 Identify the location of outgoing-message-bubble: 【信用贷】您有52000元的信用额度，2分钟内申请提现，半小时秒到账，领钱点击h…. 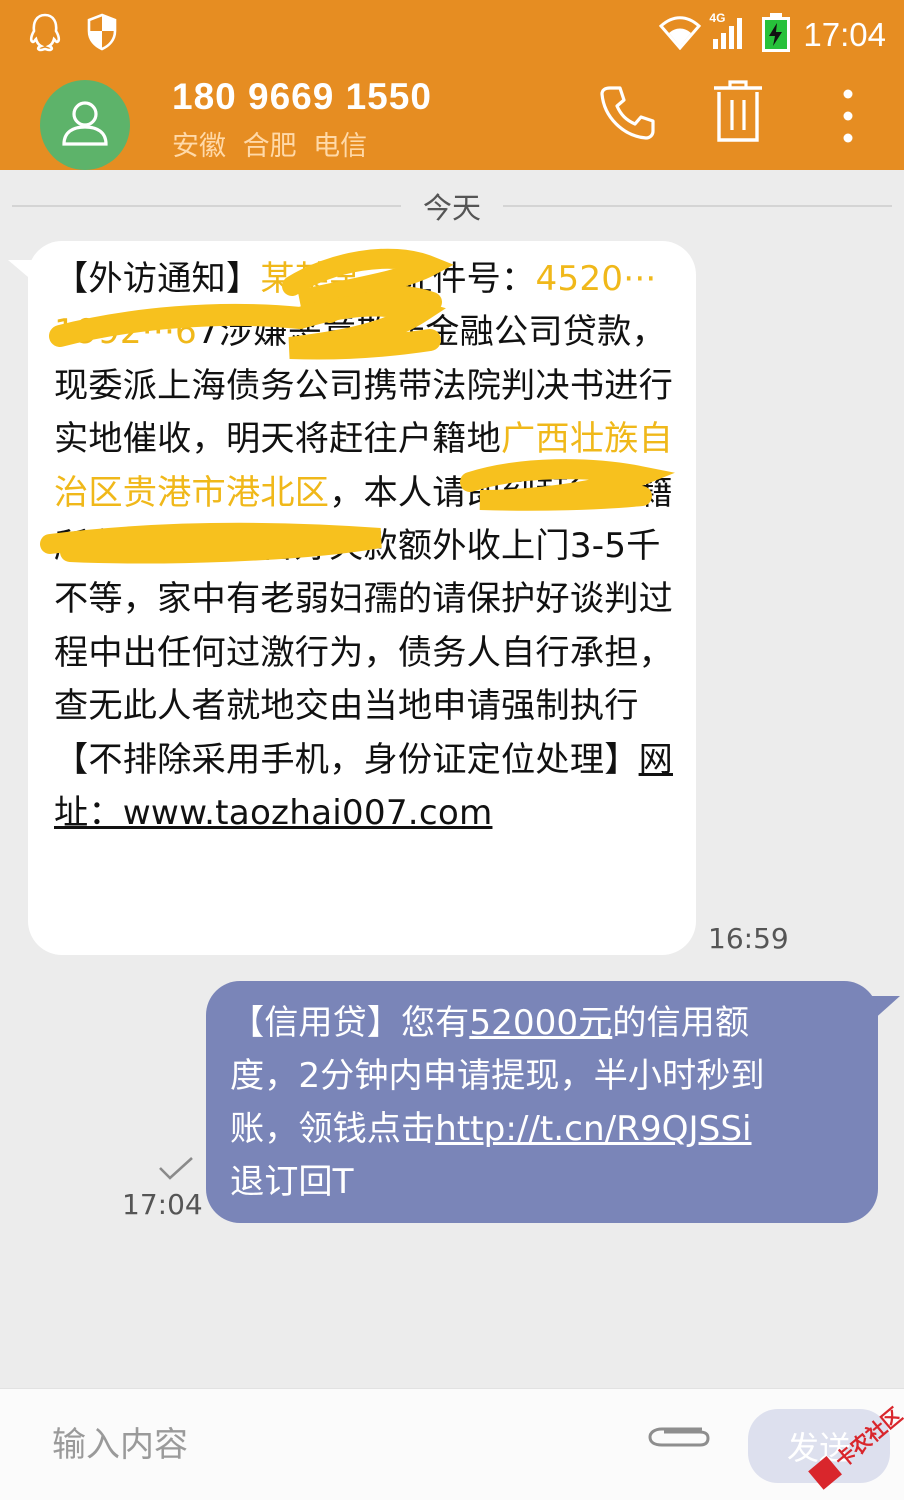
(542, 1102).